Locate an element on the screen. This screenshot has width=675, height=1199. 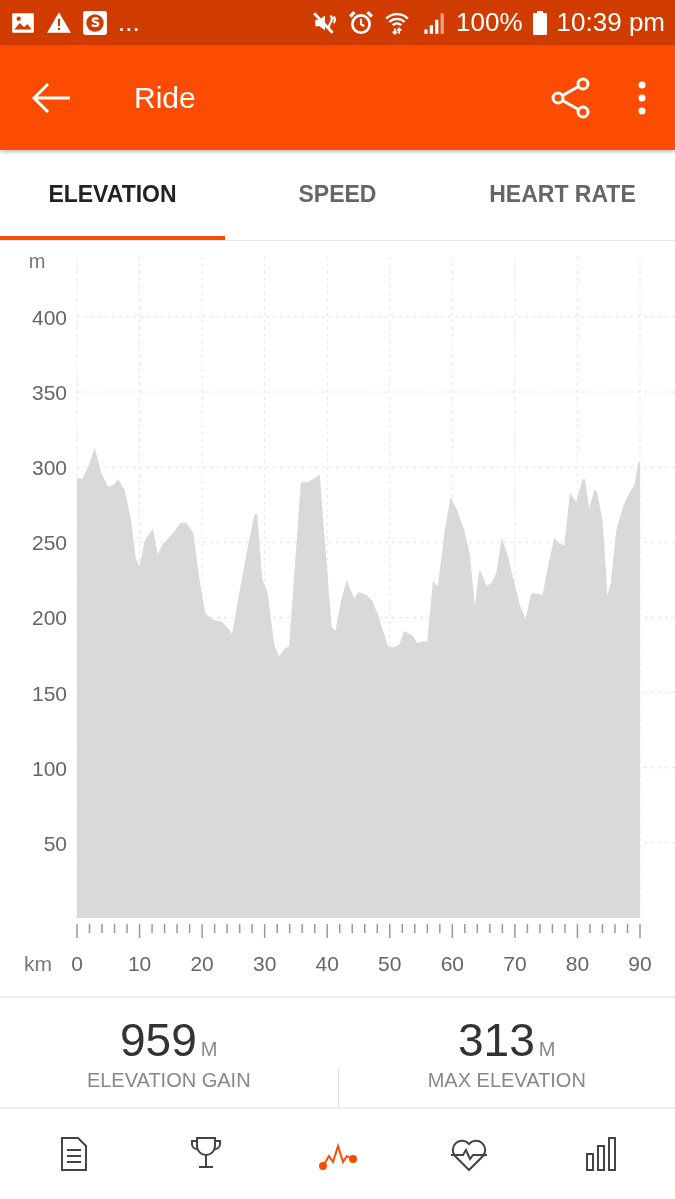
axis-label: 150 is located at coordinates (49, 693).